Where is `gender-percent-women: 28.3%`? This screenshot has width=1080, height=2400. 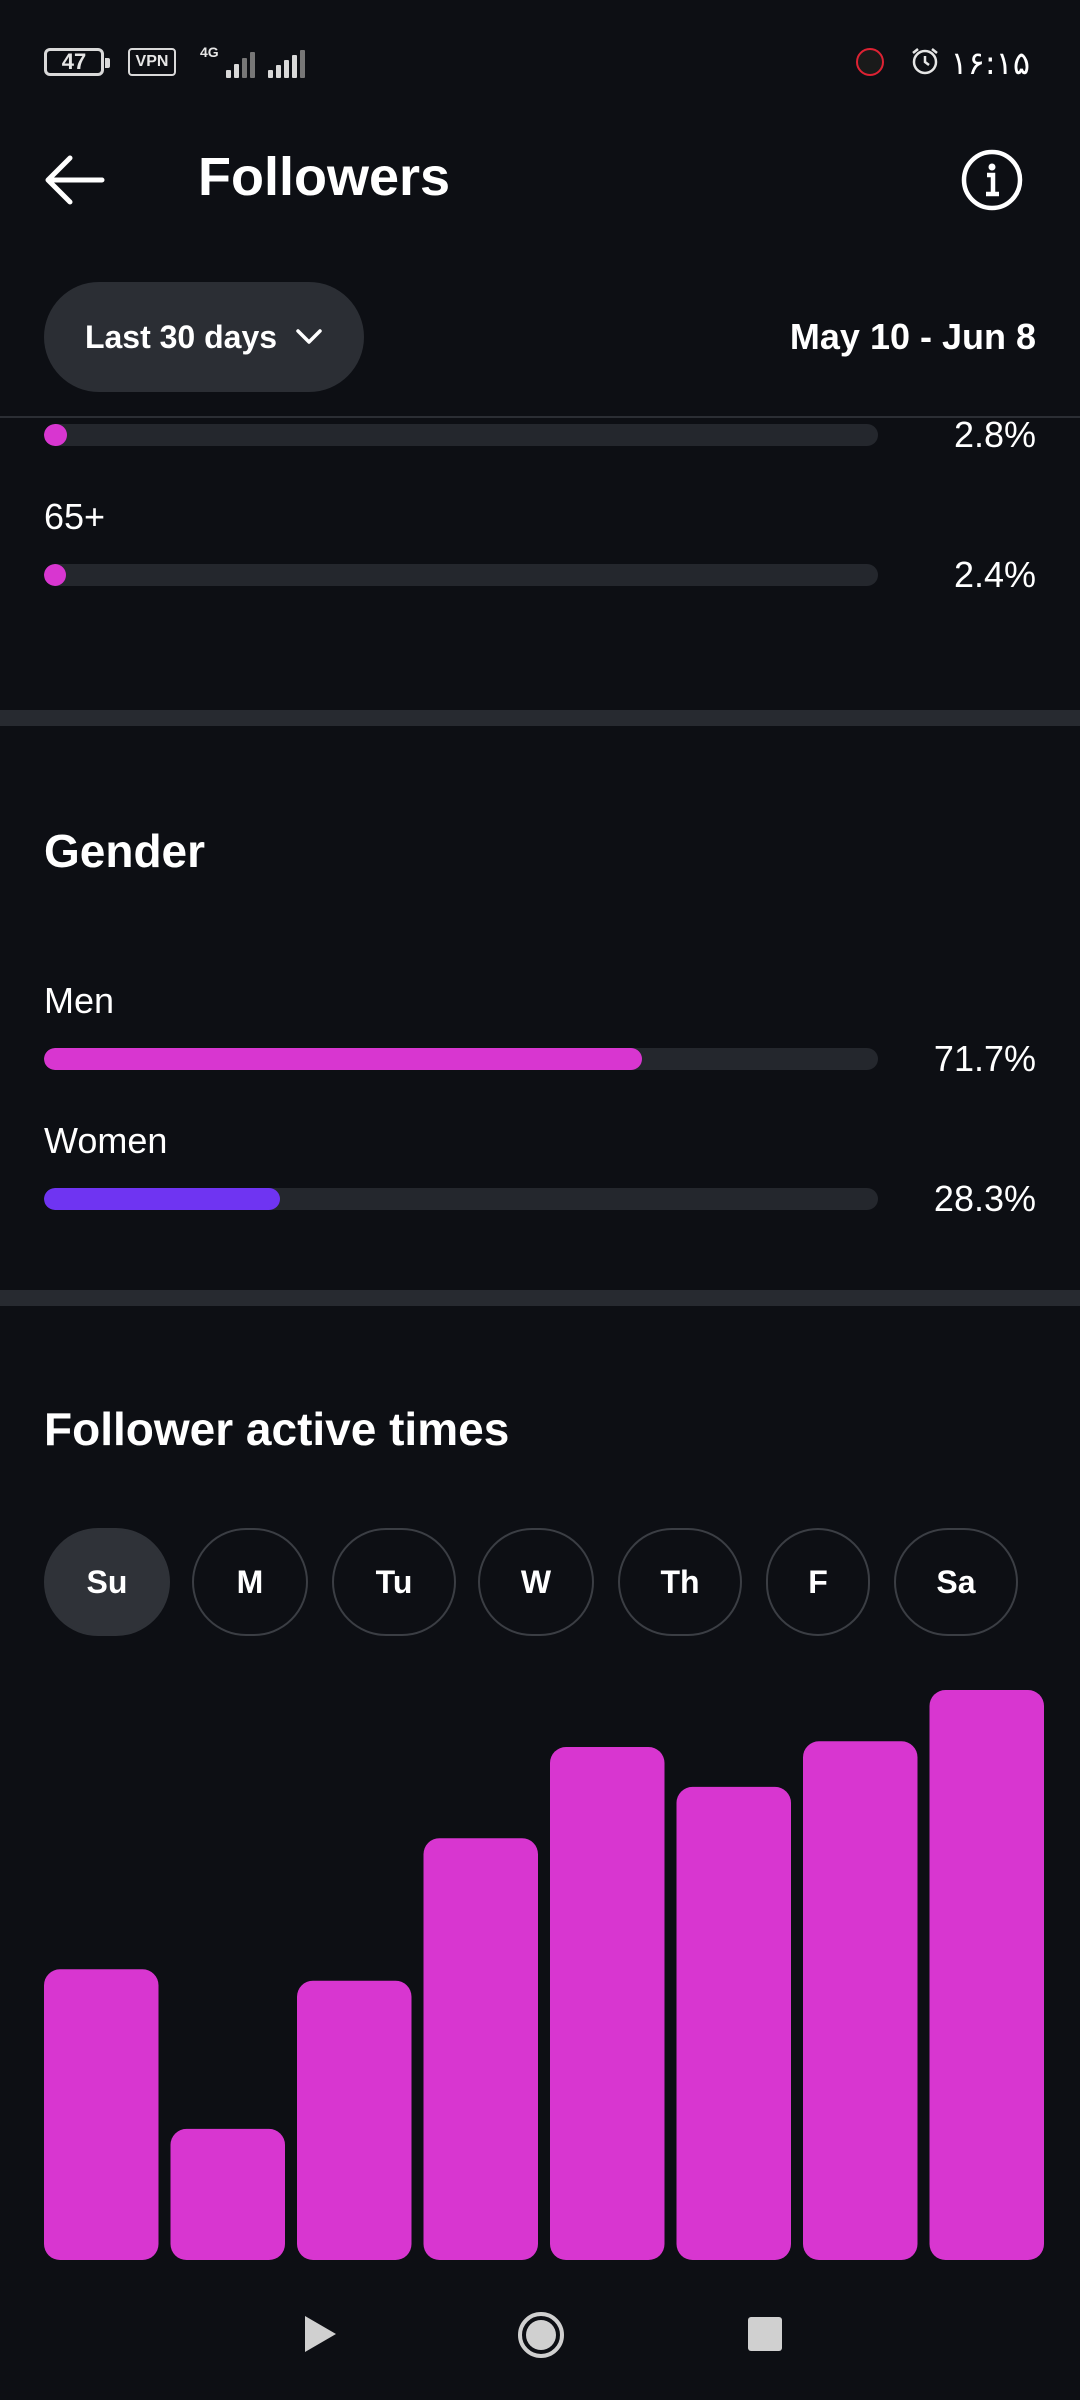
gender-percent-women: 28.3% is located at coordinates (984, 1198).